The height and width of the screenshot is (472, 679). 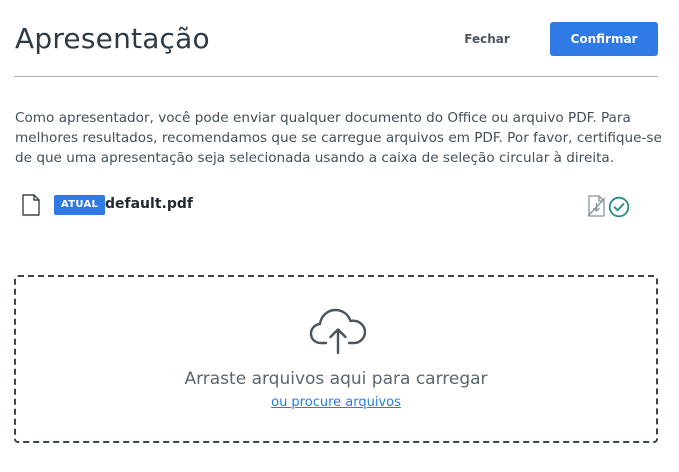 What do you see at coordinates (487, 39) in the screenshot?
I see `close-button: Fechar` at bounding box center [487, 39].